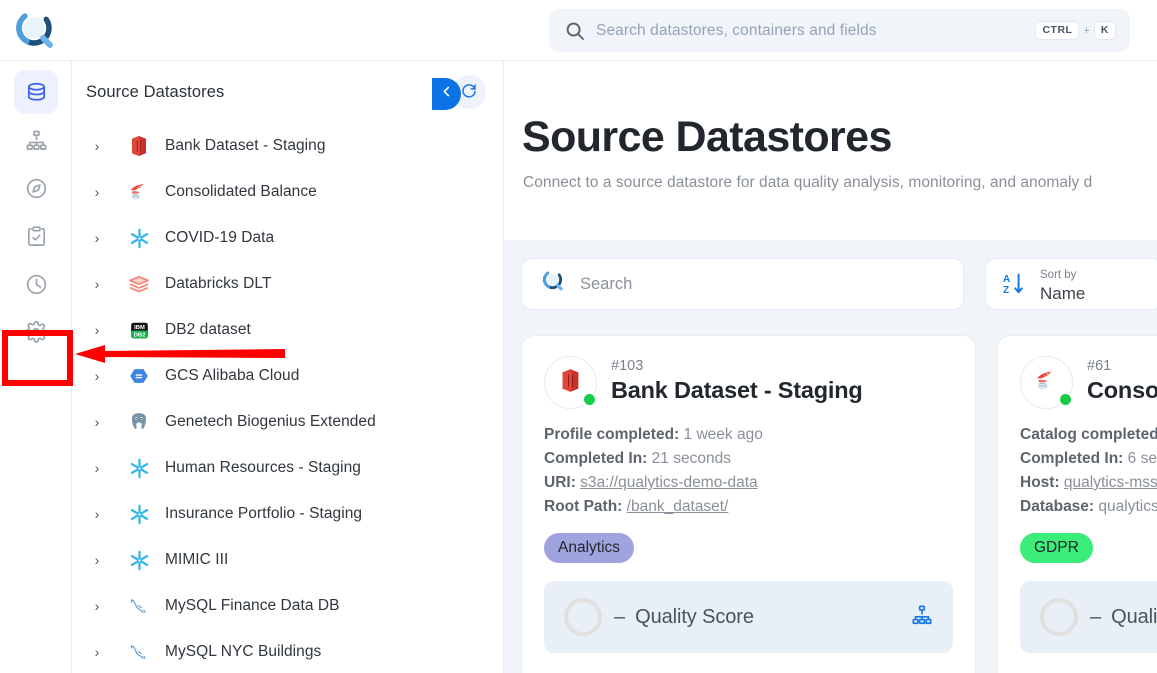 This screenshot has height=673, width=1157. I want to click on sidebar-item-settings, so click(36, 332).